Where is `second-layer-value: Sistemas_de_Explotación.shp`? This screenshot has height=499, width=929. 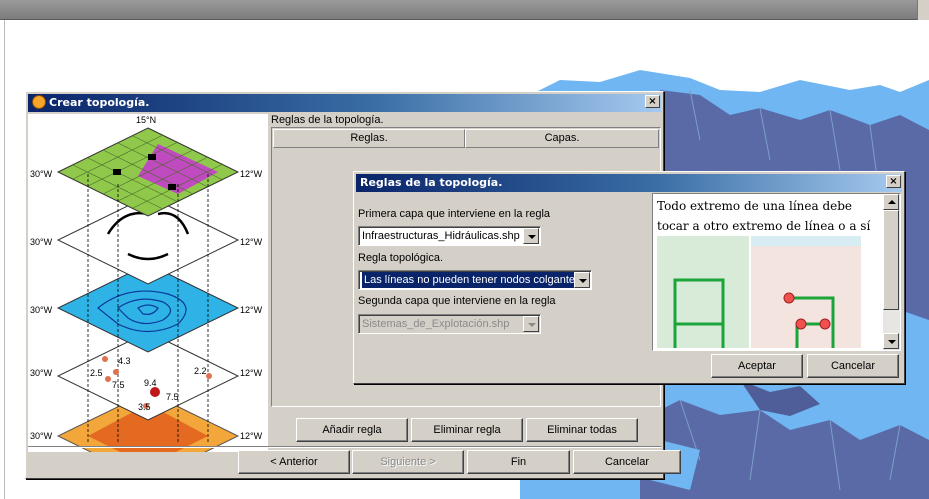
second-layer-value: Sistemas_de_Explotación.shp is located at coordinates (436, 324).